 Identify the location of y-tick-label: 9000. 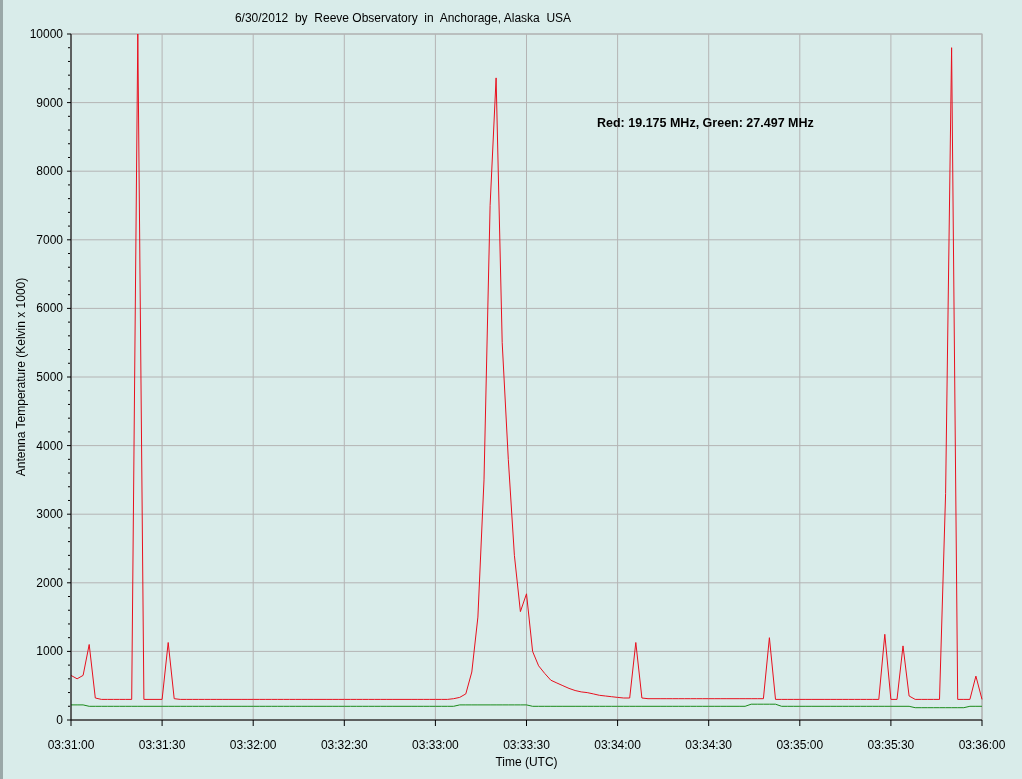
(49, 102).